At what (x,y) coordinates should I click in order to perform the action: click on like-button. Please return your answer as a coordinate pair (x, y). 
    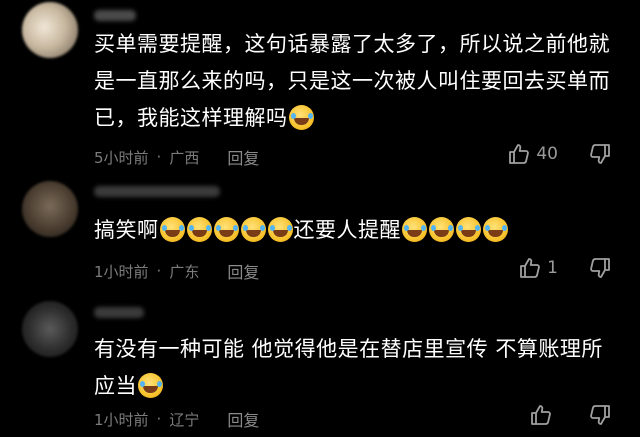
    Looking at the image, I should click on (543, 415).